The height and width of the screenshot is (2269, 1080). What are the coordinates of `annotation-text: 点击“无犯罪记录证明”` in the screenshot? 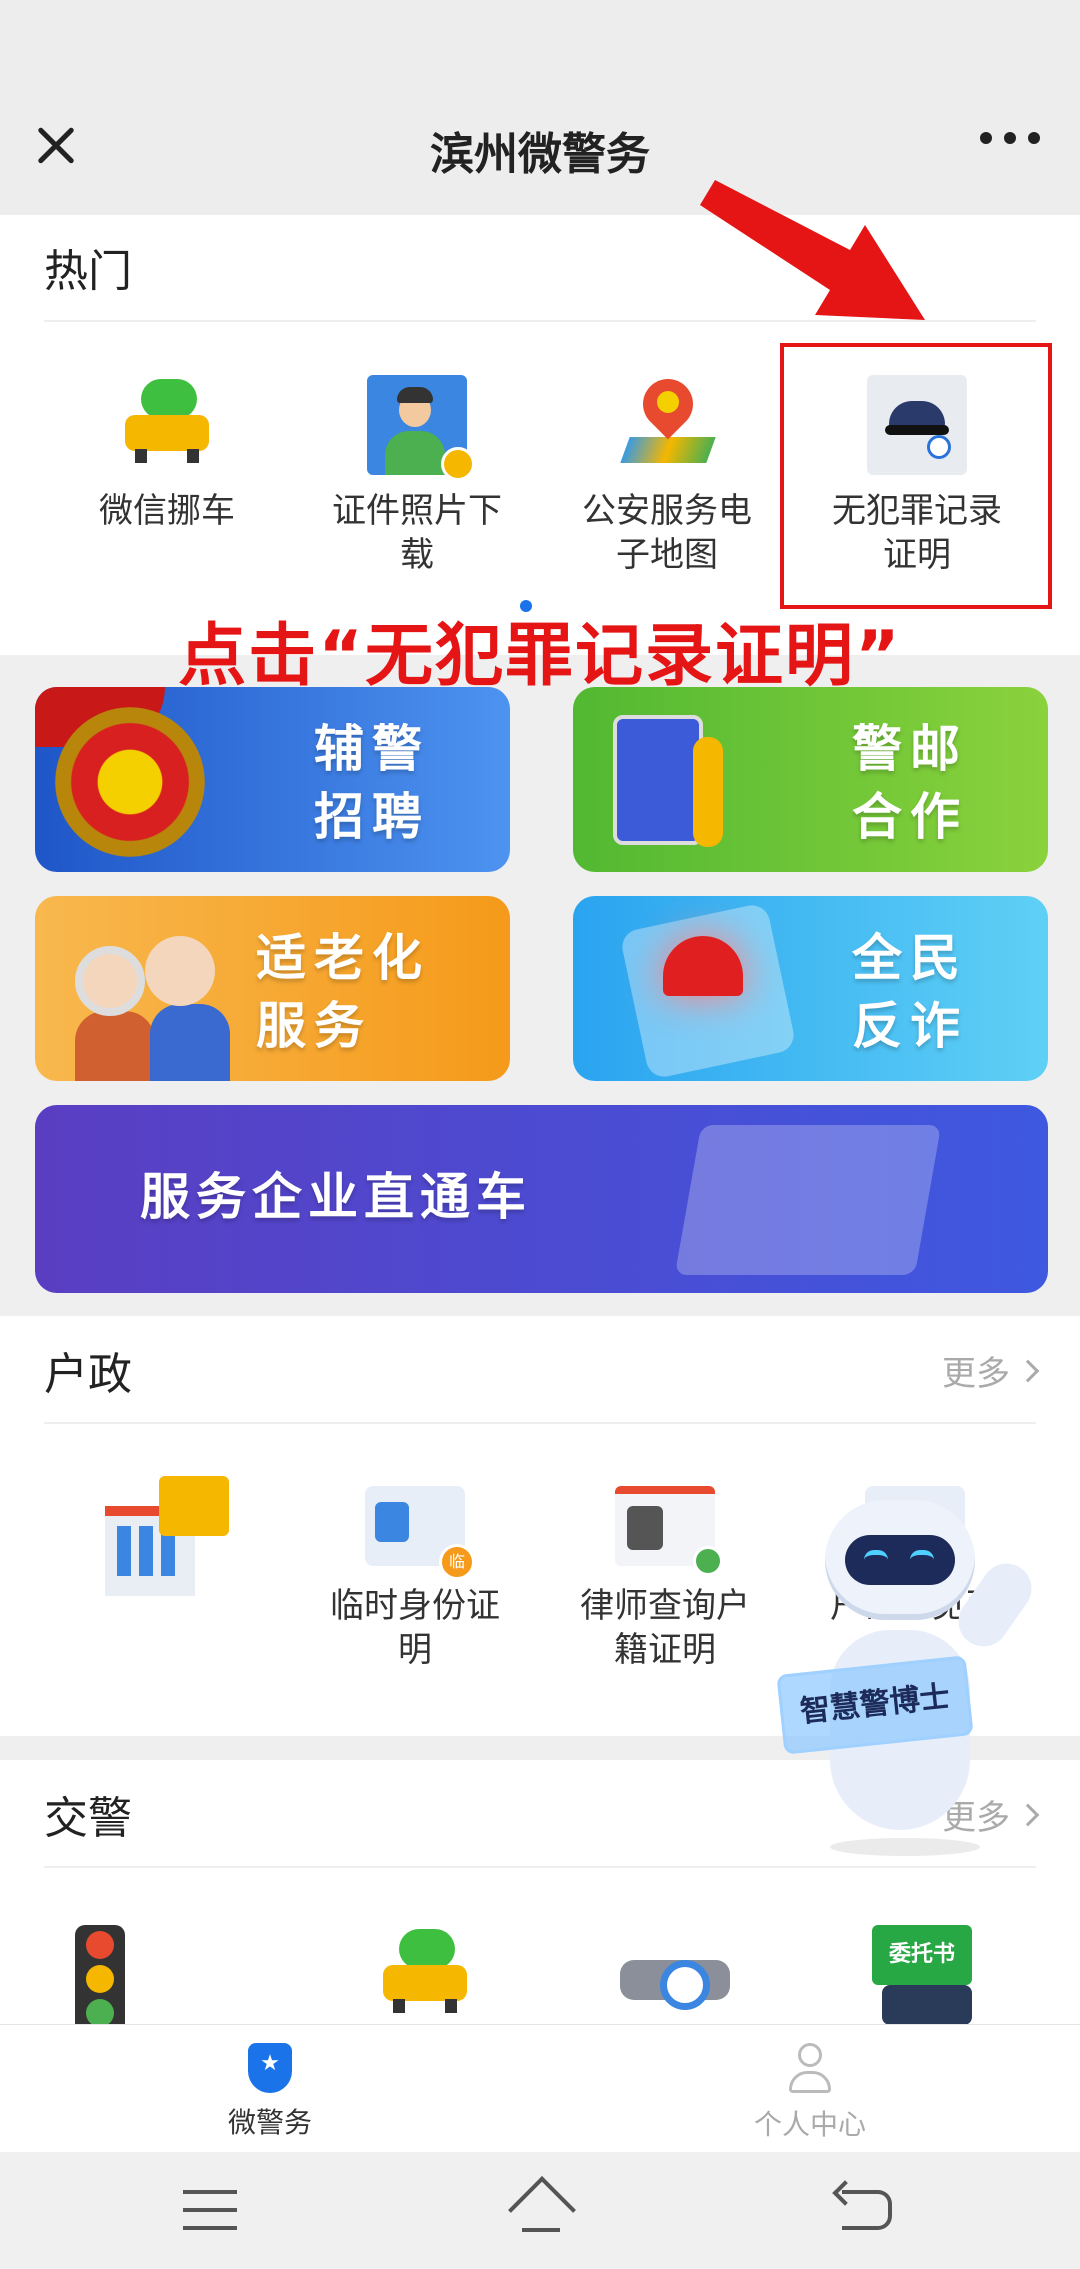 It's located at (540, 656).